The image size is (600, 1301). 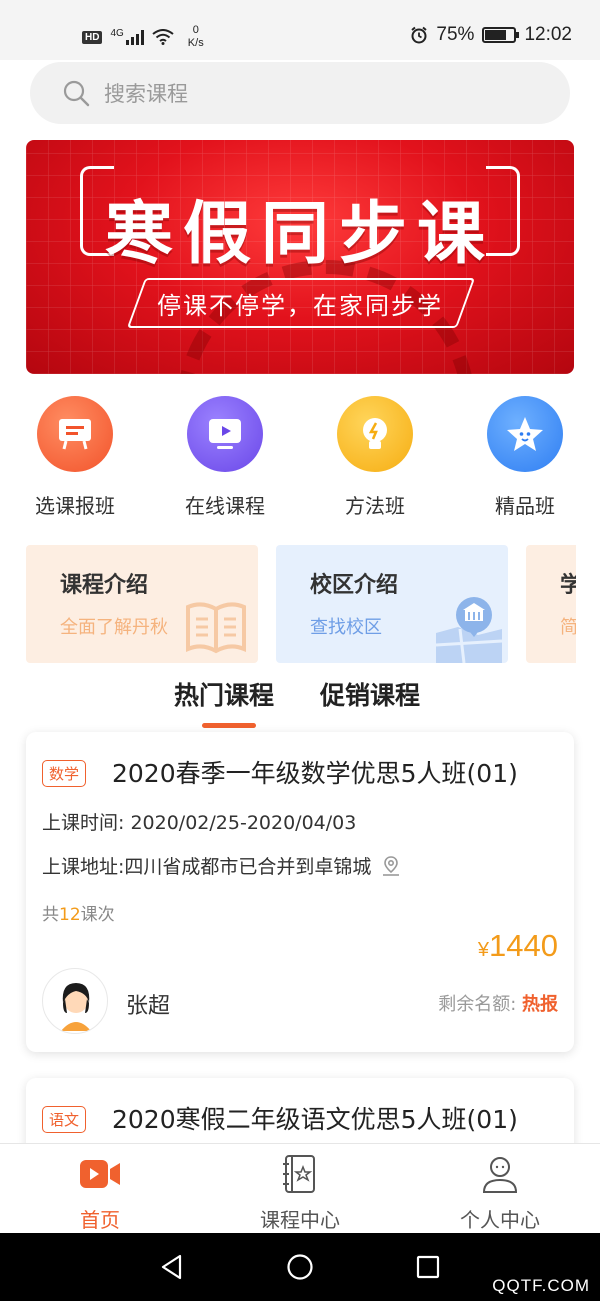 I want to click on tab-hot-courses: 热门课程, so click(x=224, y=694).